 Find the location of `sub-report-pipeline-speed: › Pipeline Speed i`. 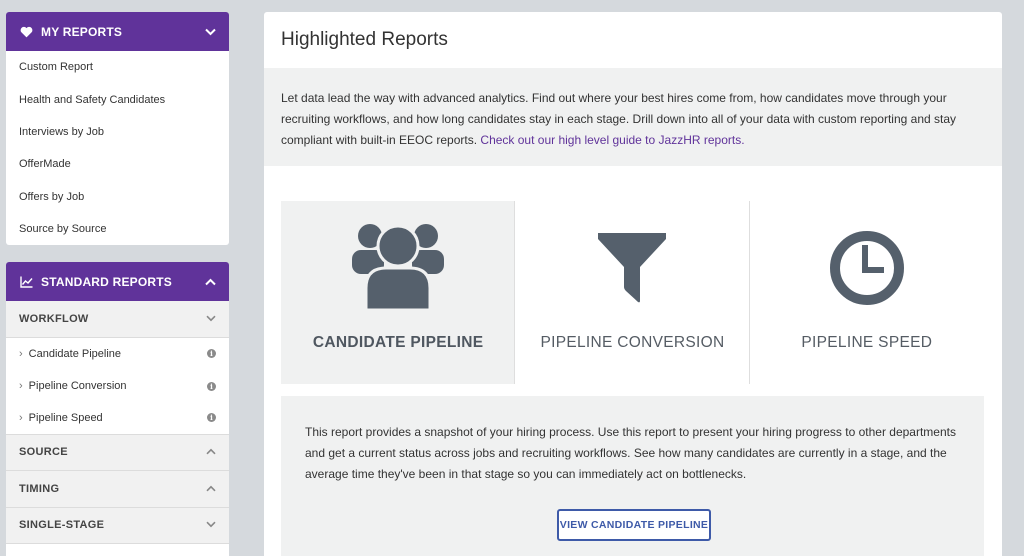

sub-report-pipeline-speed: › Pipeline Speed i is located at coordinates (117, 418).